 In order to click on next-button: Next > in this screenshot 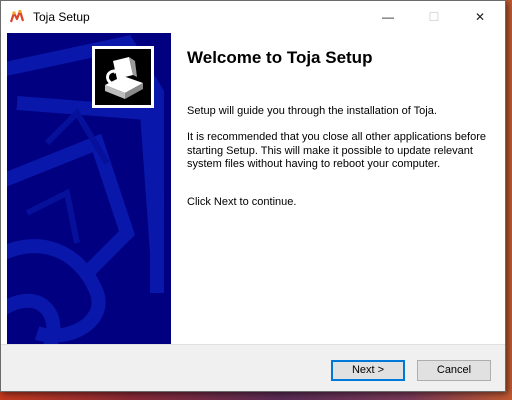, I will do `click(368, 370)`.